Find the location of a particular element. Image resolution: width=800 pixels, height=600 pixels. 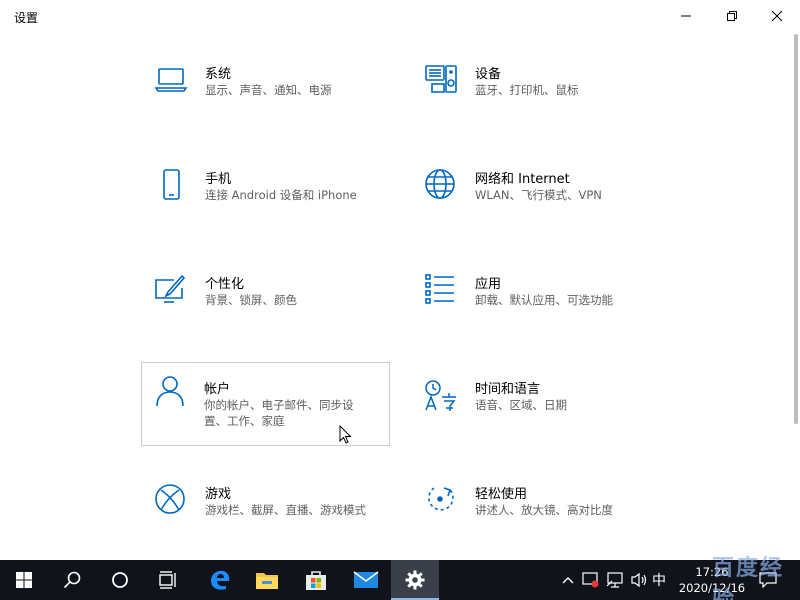

tile-phone: 手机 连接 Android 设备和 iPhone is located at coordinates (266, 209).